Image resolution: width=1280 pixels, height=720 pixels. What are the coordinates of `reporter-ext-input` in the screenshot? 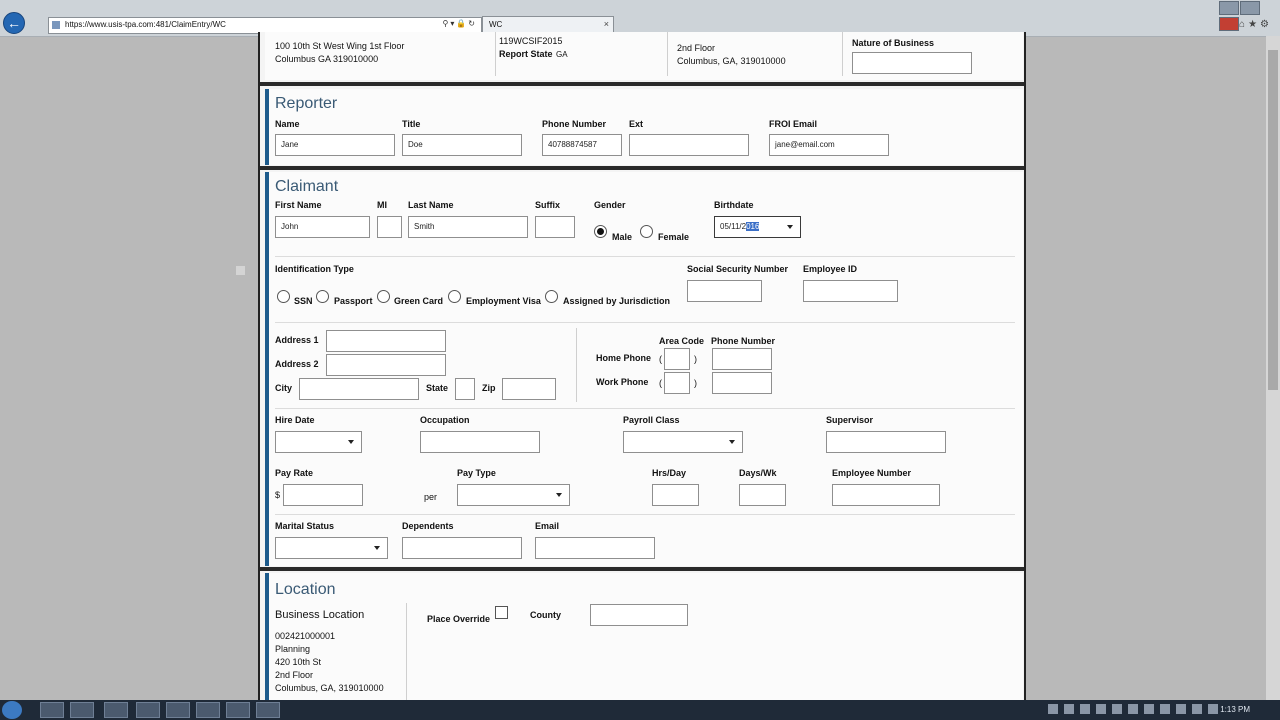 It's located at (689, 145).